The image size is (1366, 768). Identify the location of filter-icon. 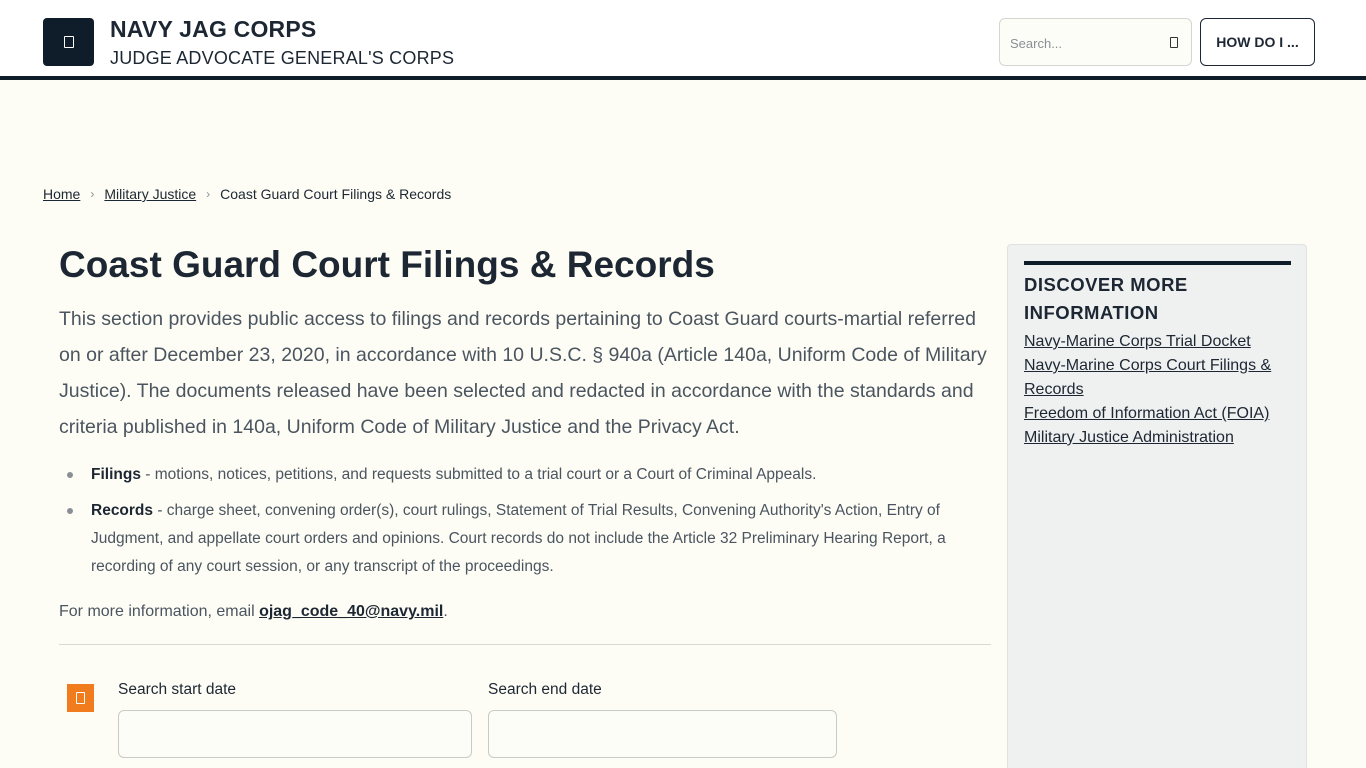
(80, 698).